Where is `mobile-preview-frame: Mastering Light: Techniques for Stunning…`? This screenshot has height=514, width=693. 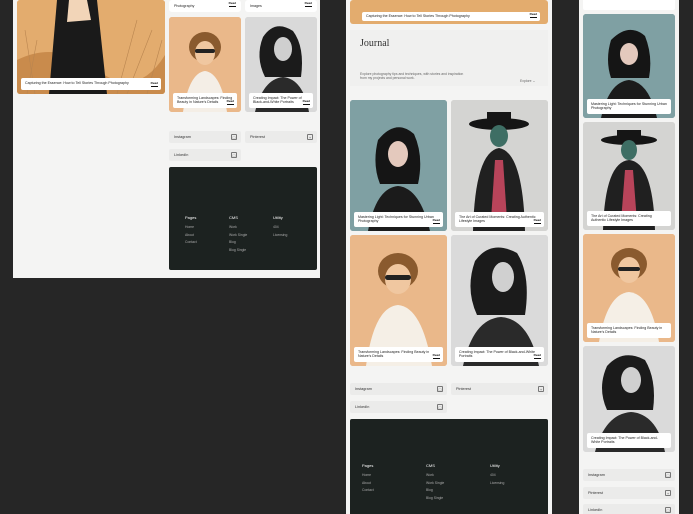 mobile-preview-frame: Mastering Light: Techniques for Stunning… is located at coordinates (629, 257).